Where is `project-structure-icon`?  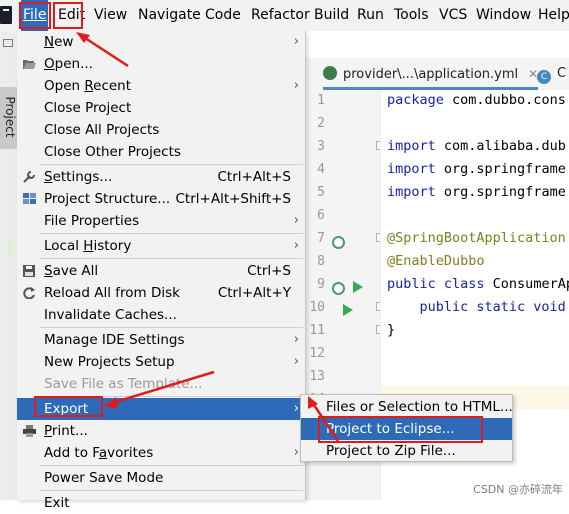 project-structure-icon is located at coordinates (29, 198).